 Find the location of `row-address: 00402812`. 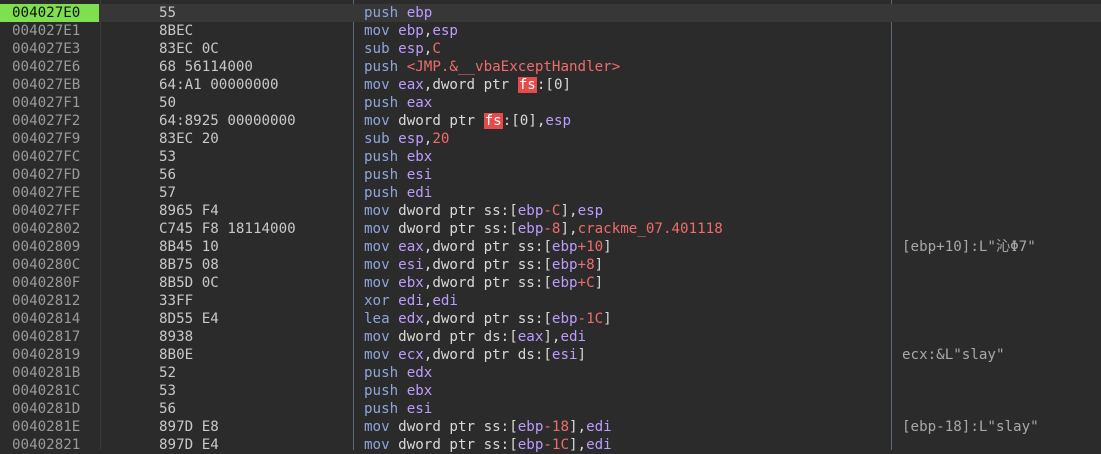

row-address: 00402812 is located at coordinates (46, 301).